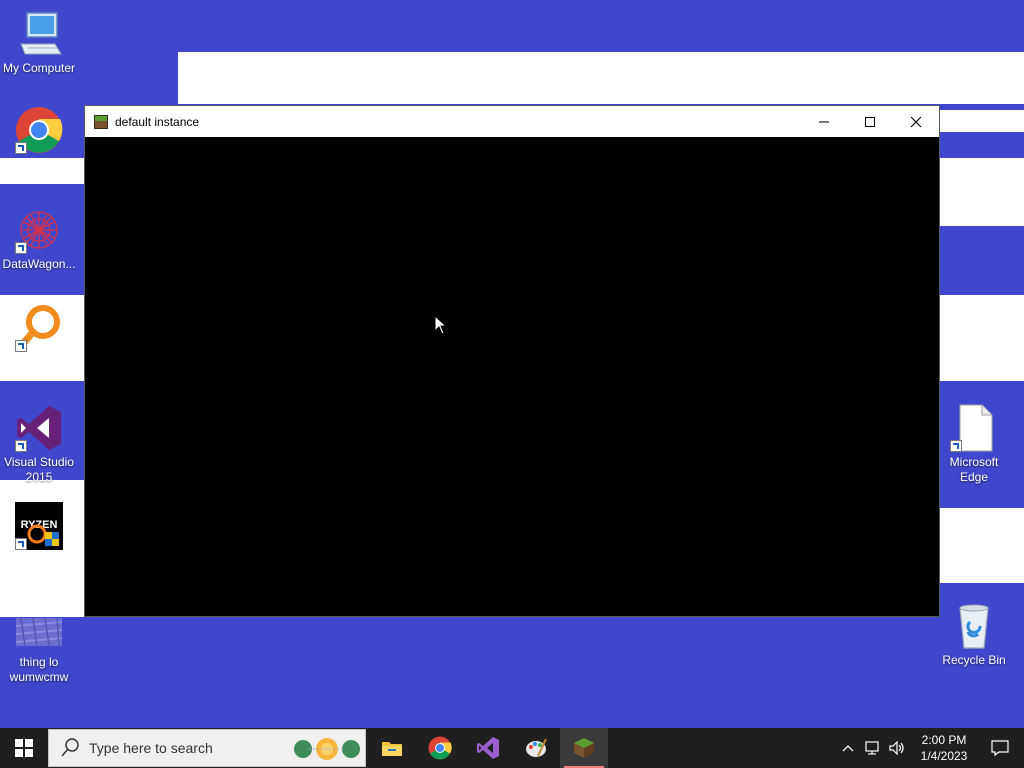 This screenshot has width=1024, height=768. I want to click on taskbar-paint, so click(536, 748).